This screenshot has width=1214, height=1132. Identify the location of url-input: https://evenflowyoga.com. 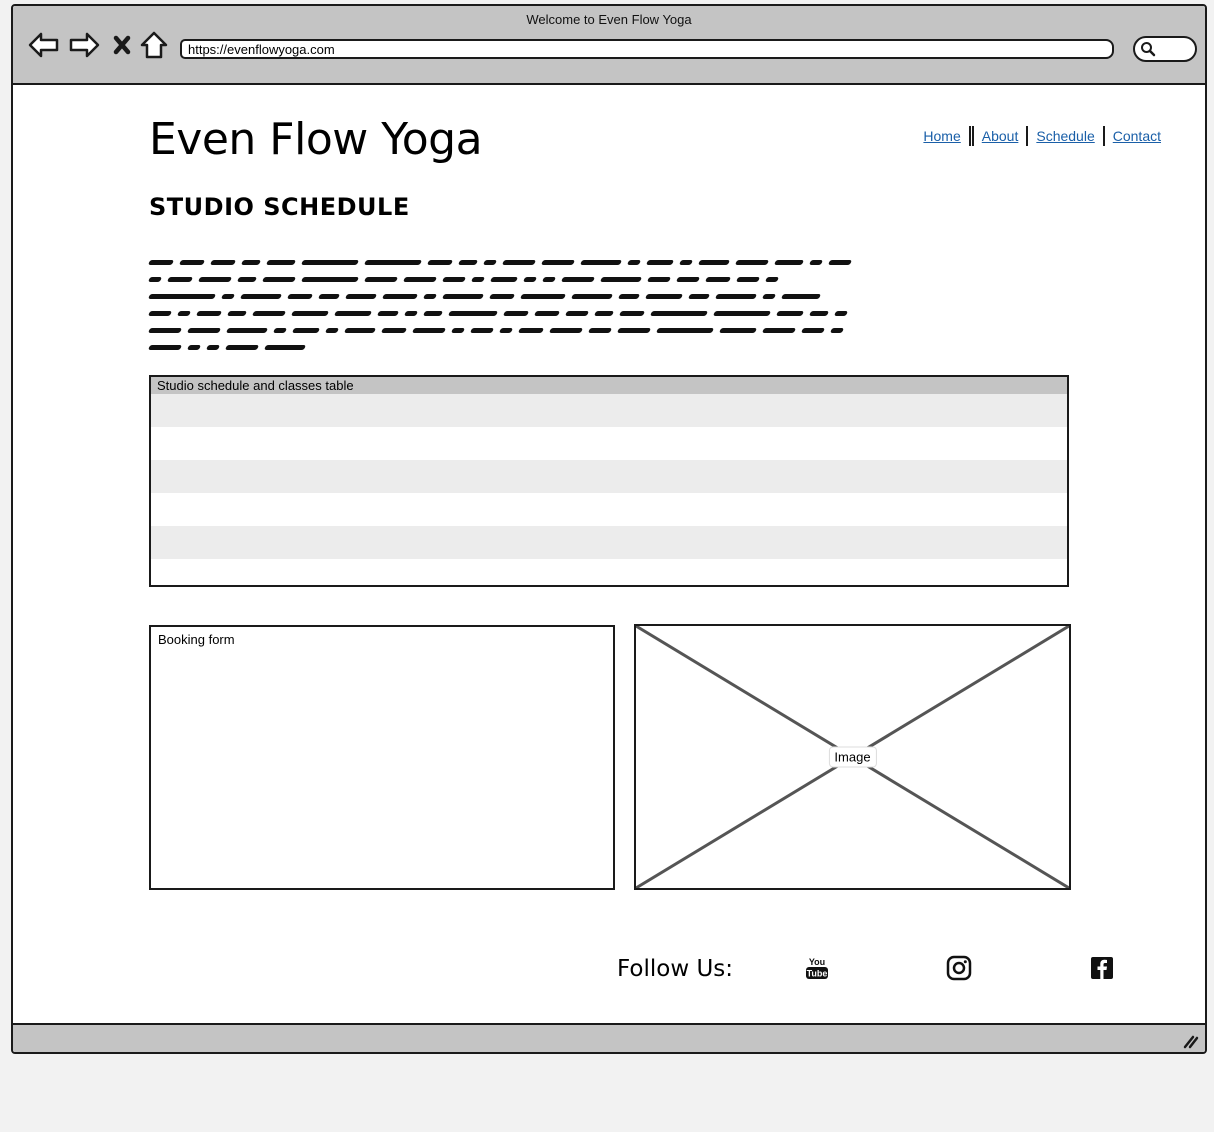
(647, 49).